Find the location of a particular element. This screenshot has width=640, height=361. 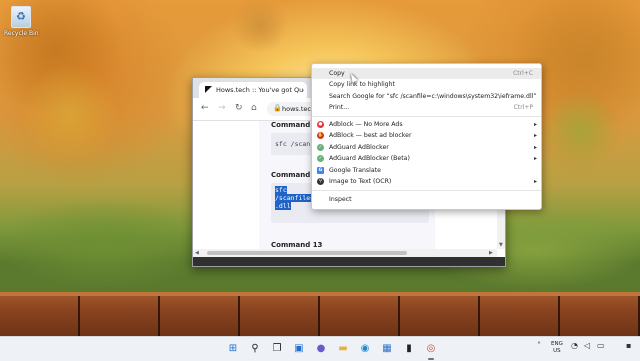

reload-icon: ↻ is located at coordinates (239, 108).